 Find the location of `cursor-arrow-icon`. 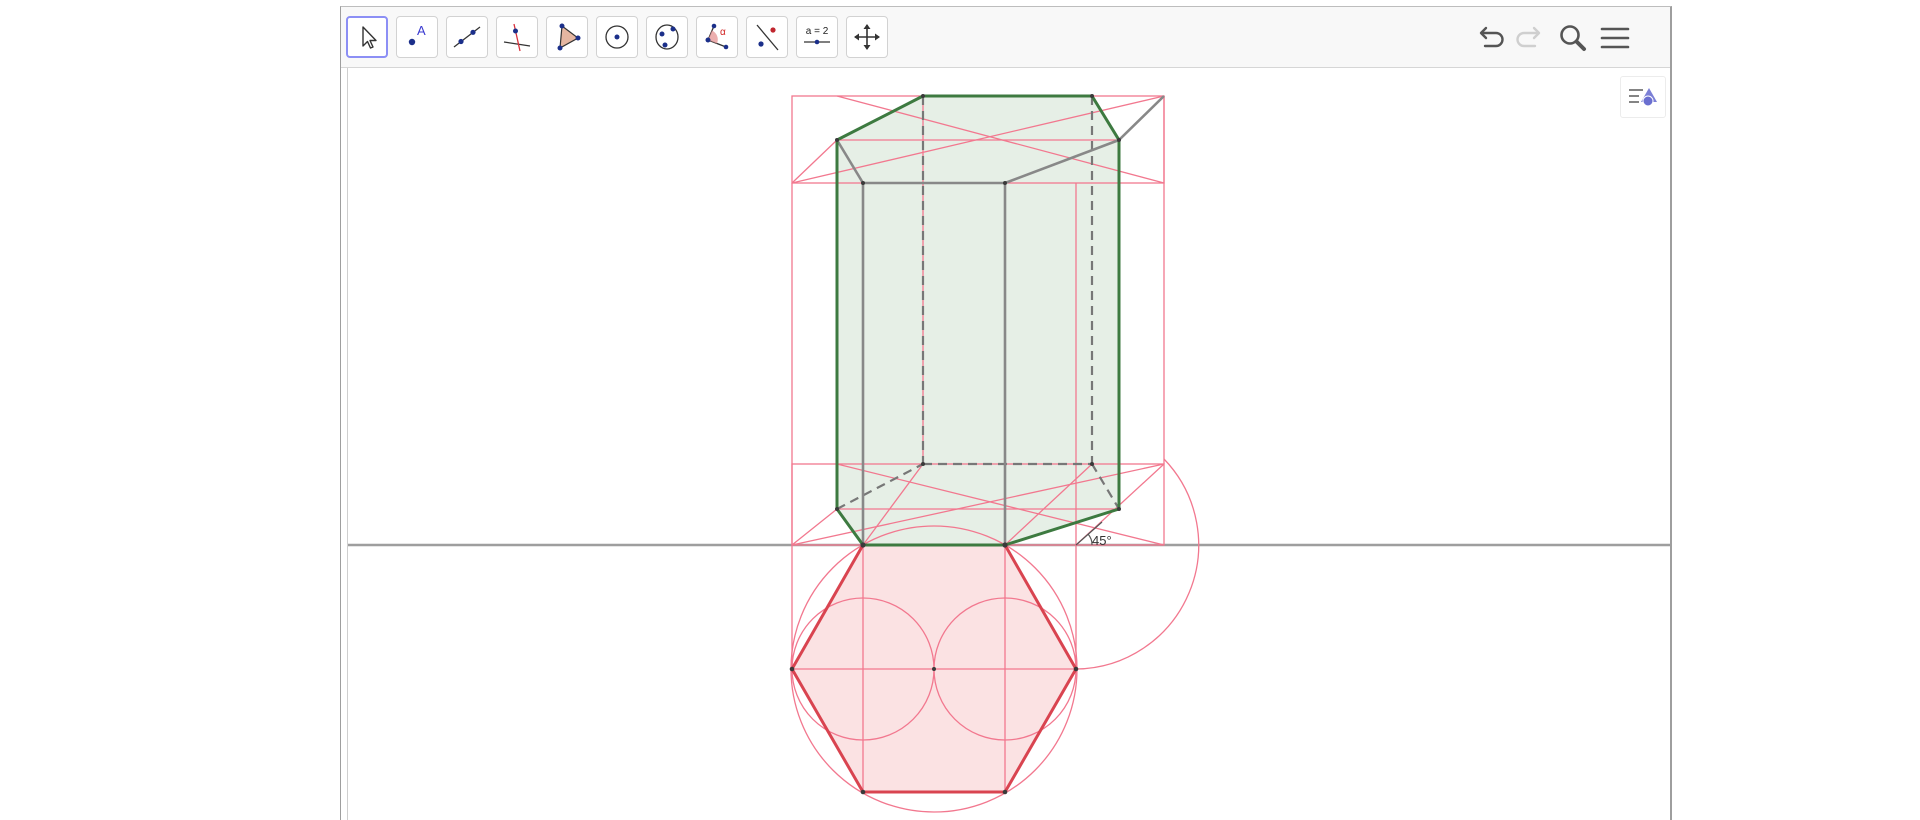

cursor-arrow-icon is located at coordinates (369, 37).